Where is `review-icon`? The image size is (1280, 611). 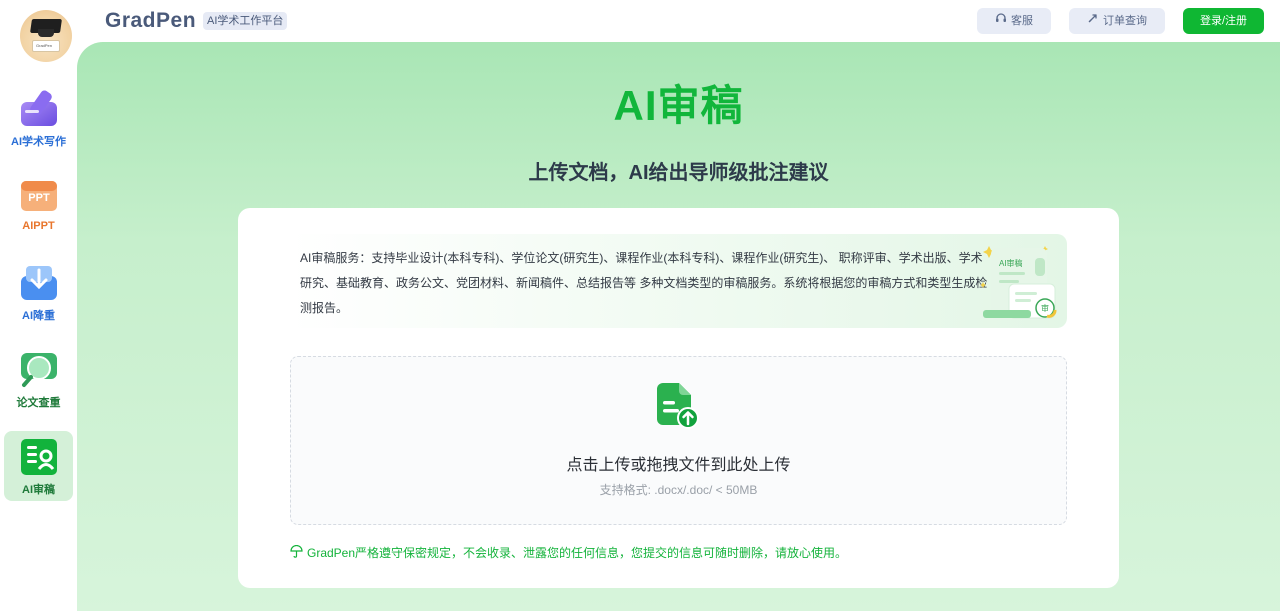
review-icon is located at coordinates (39, 456).